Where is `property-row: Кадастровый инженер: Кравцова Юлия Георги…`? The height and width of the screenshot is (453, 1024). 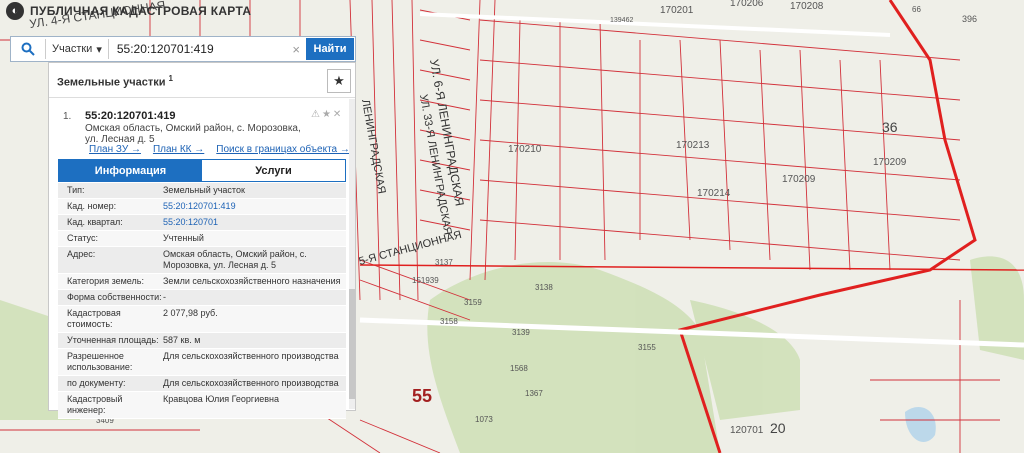 property-row: Кадастровый инженер: Кравцова Юлия Георги… is located at coordinates (202, 405).